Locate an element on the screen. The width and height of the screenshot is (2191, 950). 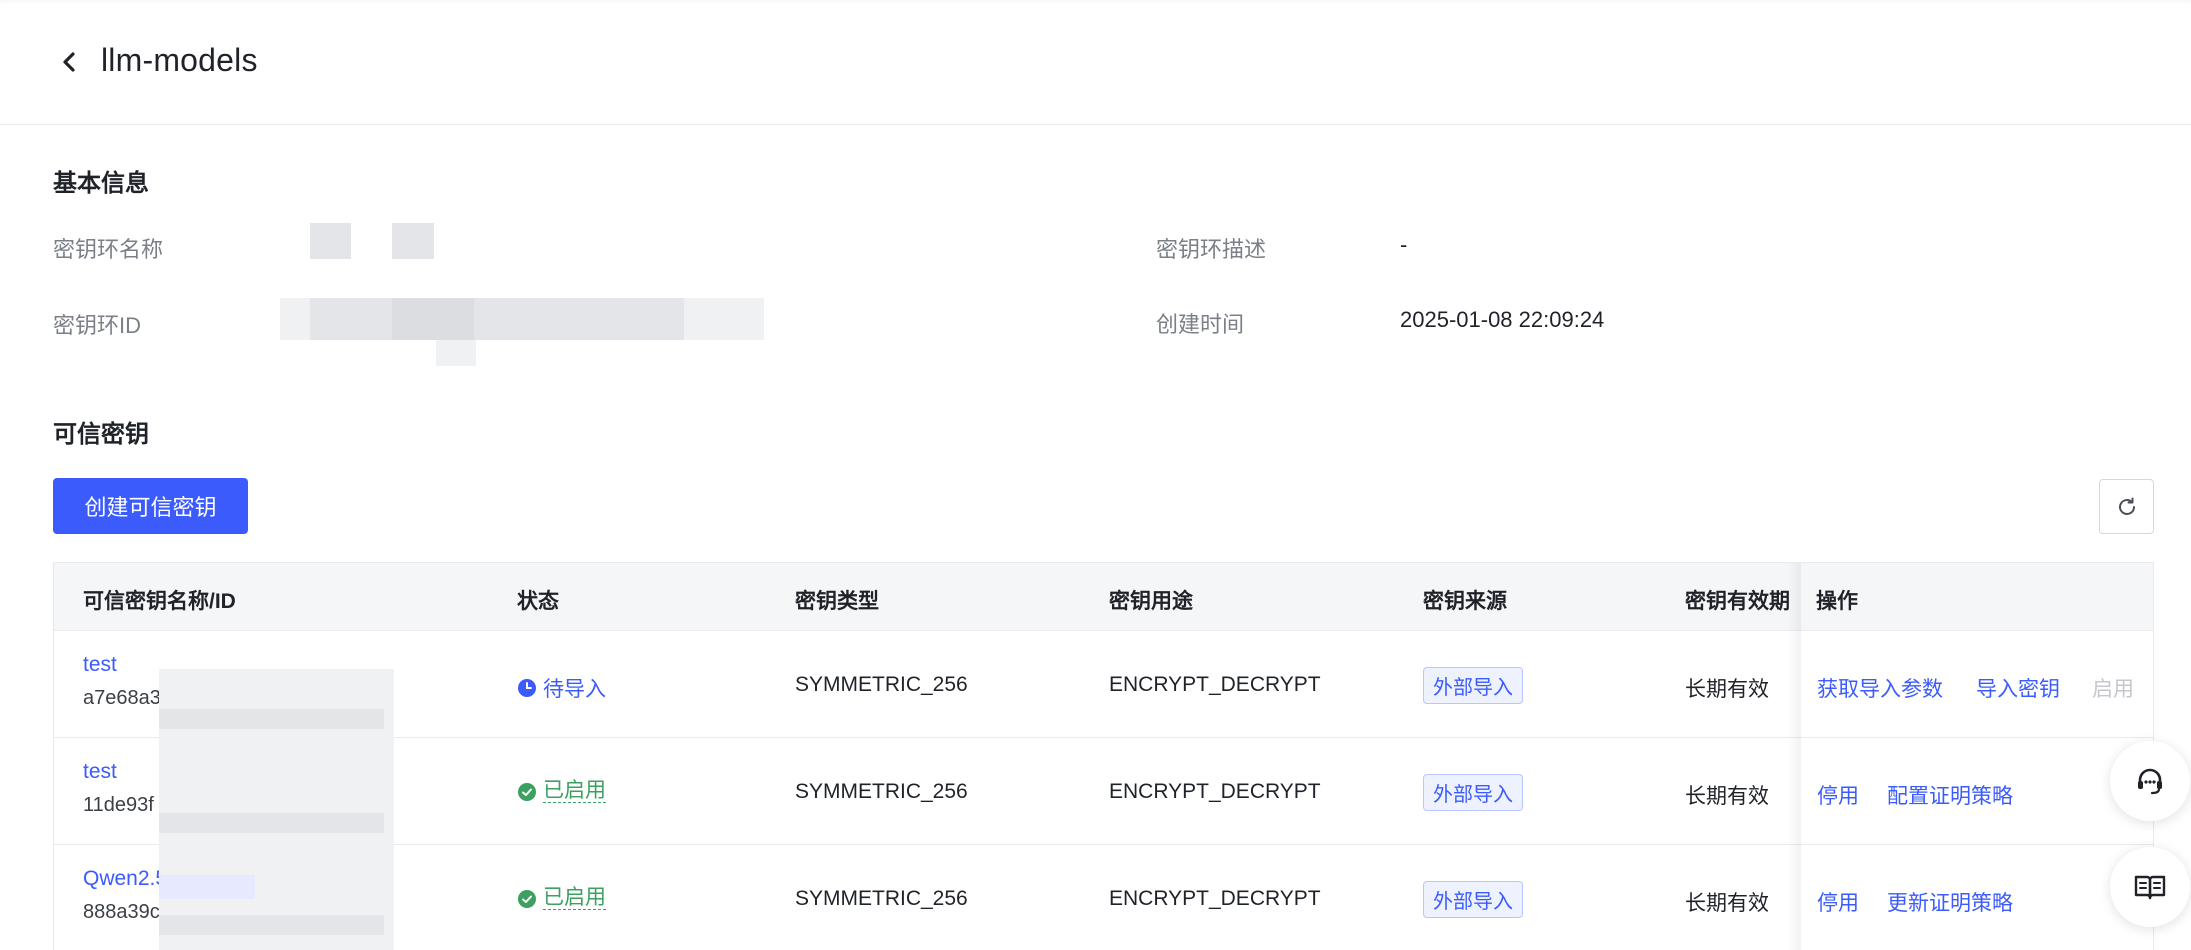
headset-icon is located at coordinates (2150, 781).